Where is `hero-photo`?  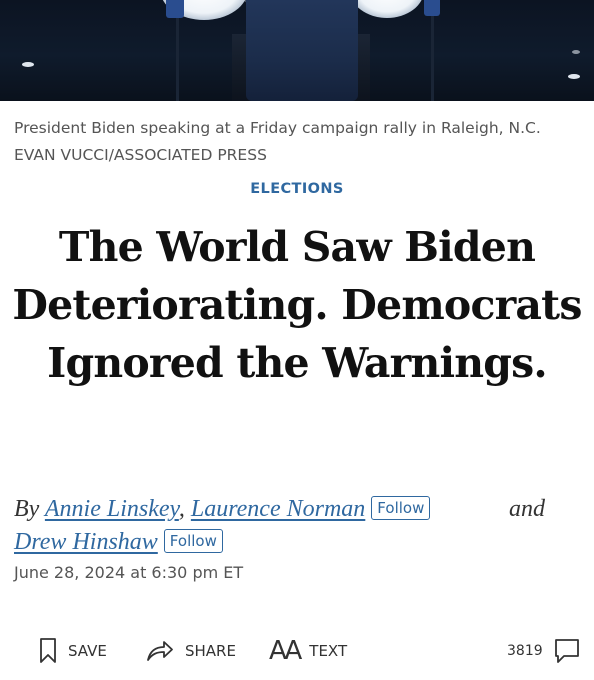
hero-photo is located at coordinates (297, 50).